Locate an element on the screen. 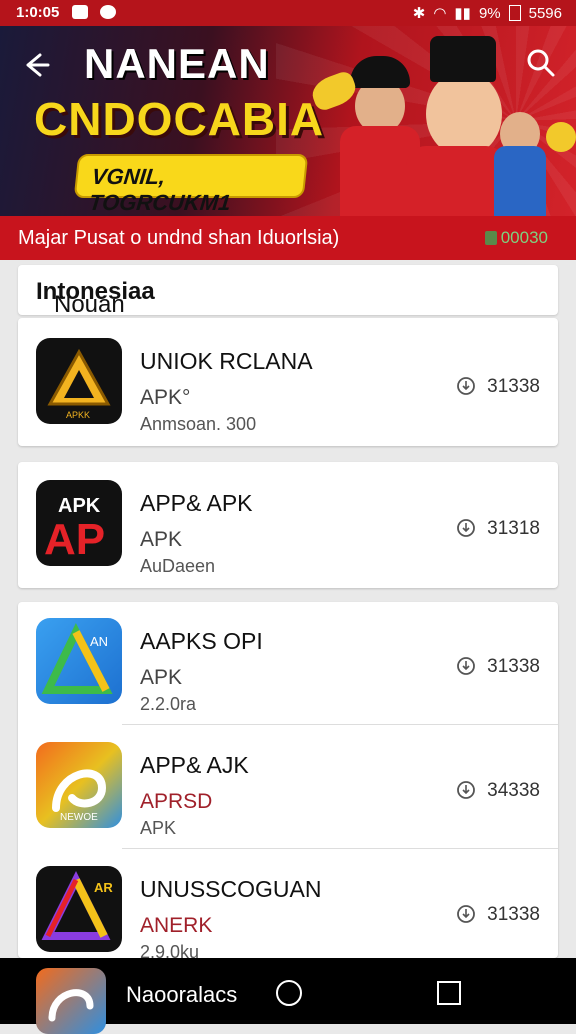 The image size is (576, 1034). svg-text: AP is located at coordinates (74, 539).